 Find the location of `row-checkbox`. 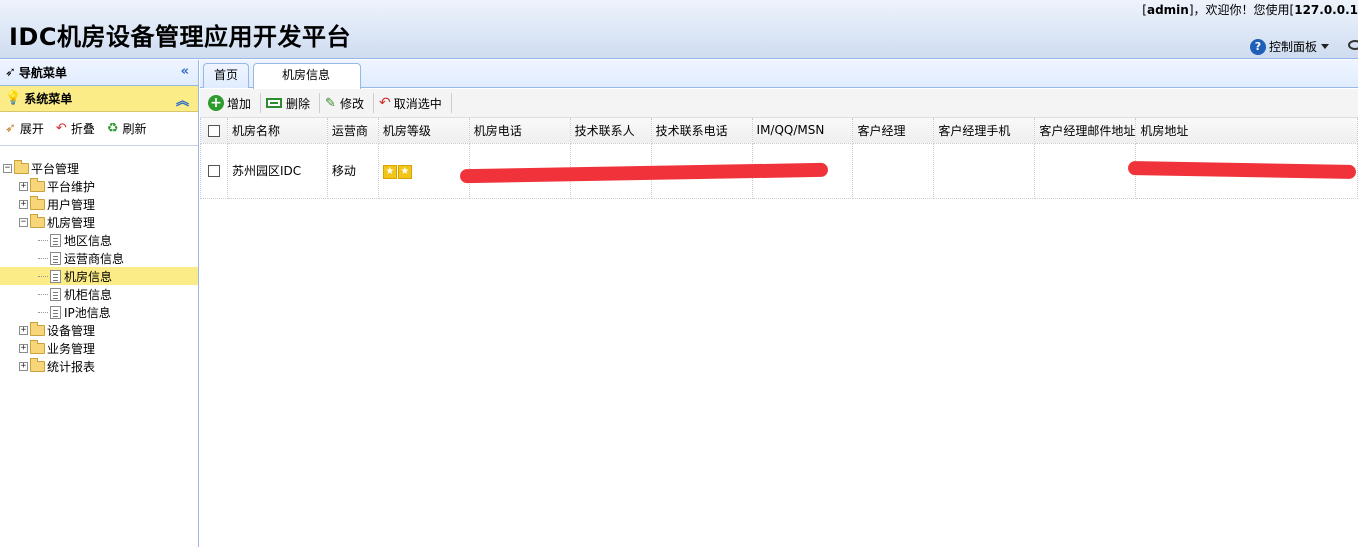

row-checkbox is located at coordinates (214, 171).